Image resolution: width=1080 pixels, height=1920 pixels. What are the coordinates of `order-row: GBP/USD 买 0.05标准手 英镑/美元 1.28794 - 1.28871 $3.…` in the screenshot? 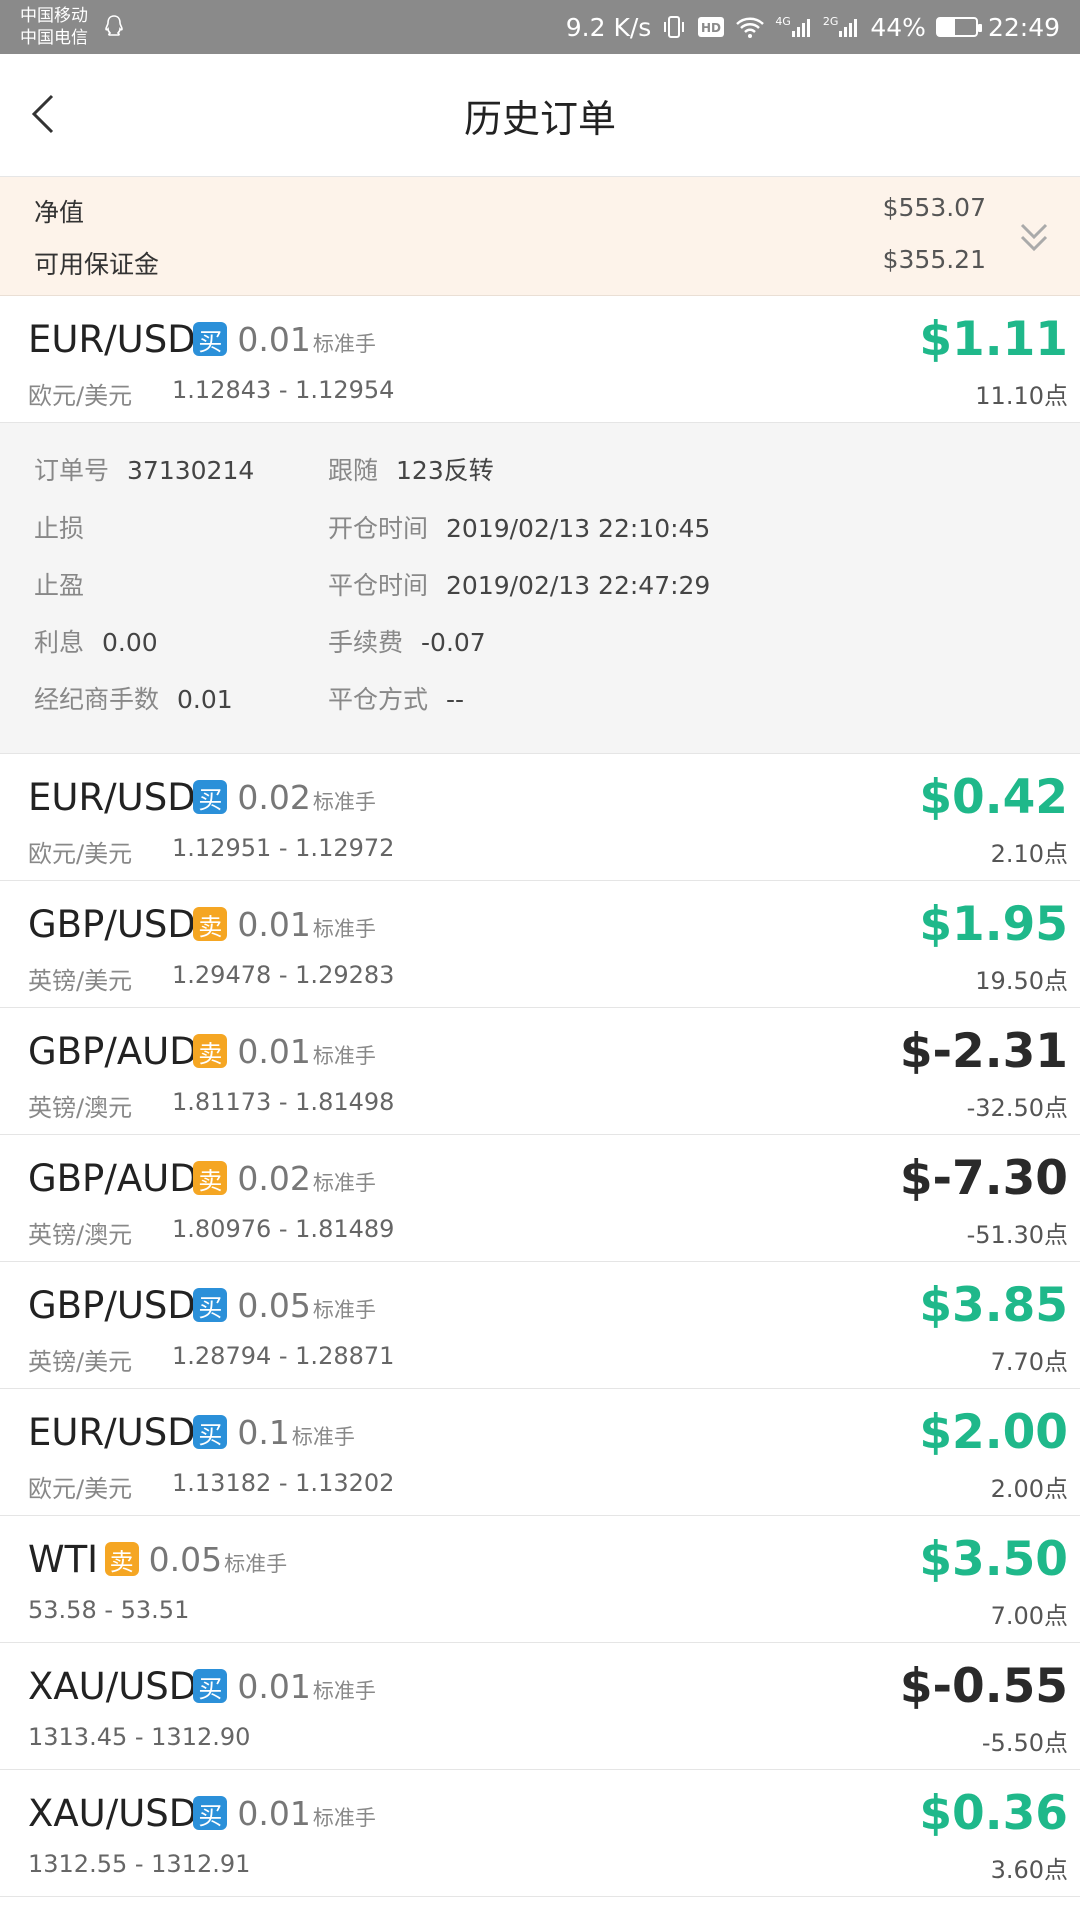 It's located at (540, 1325).